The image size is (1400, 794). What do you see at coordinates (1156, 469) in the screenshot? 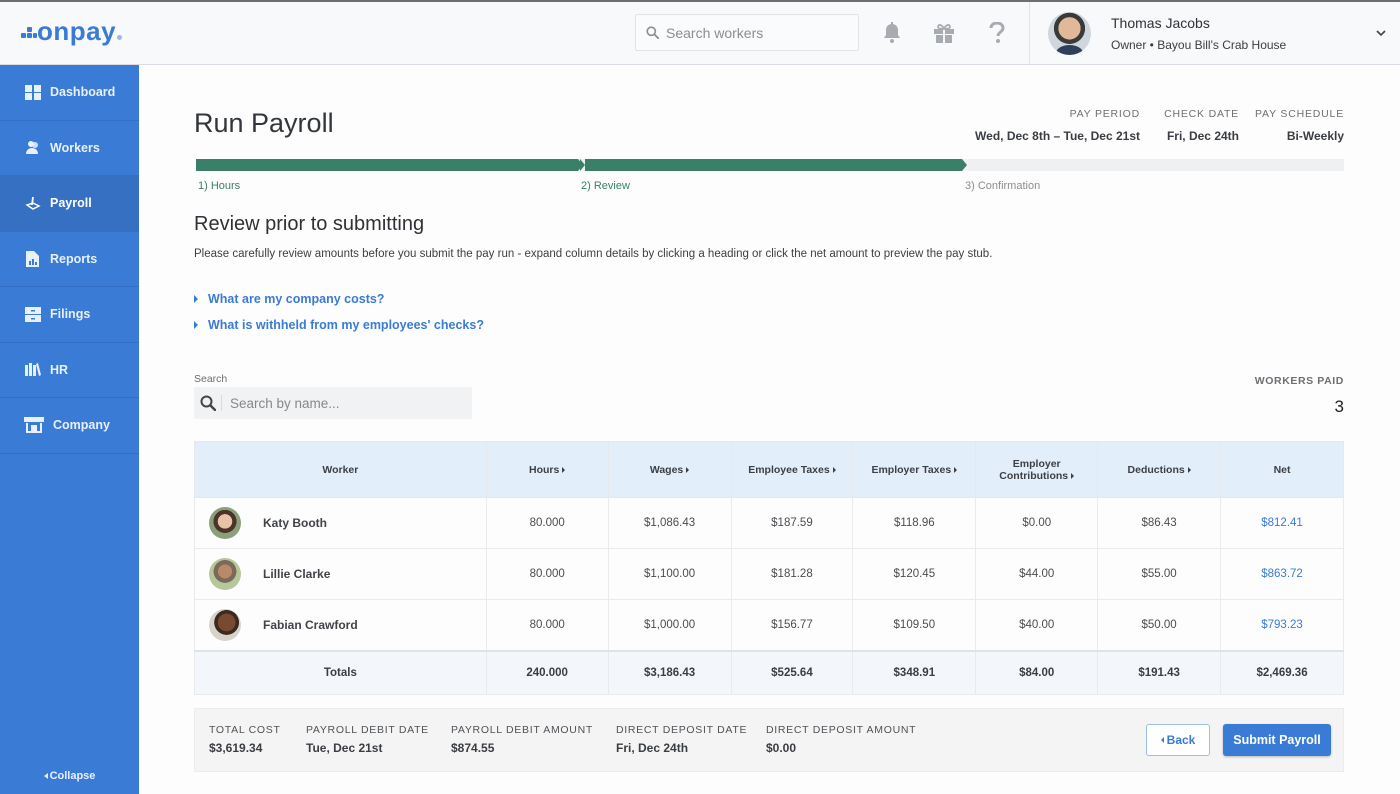
I see `col-deductions-label: Deductions` at bounding box center [1156, 469].